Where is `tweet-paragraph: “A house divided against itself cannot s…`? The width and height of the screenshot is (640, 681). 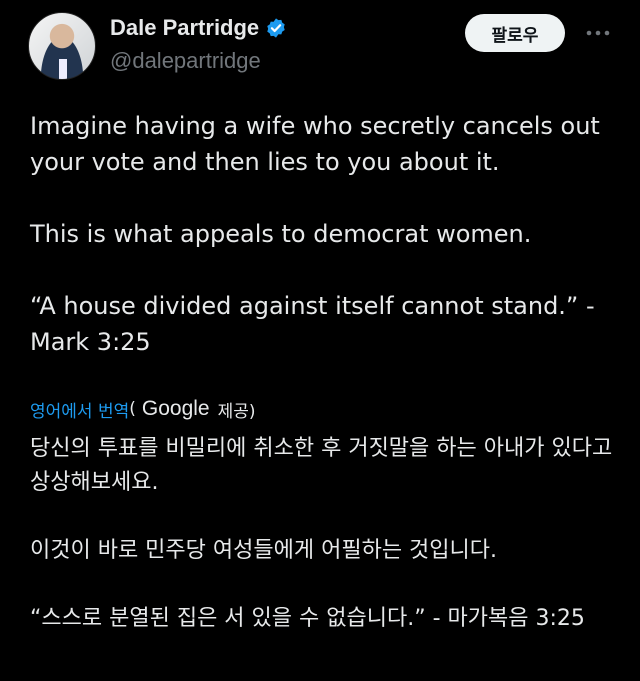 tweet-paragraph: “A house divided against itself cannot s… is located at coordinates (312, 324).